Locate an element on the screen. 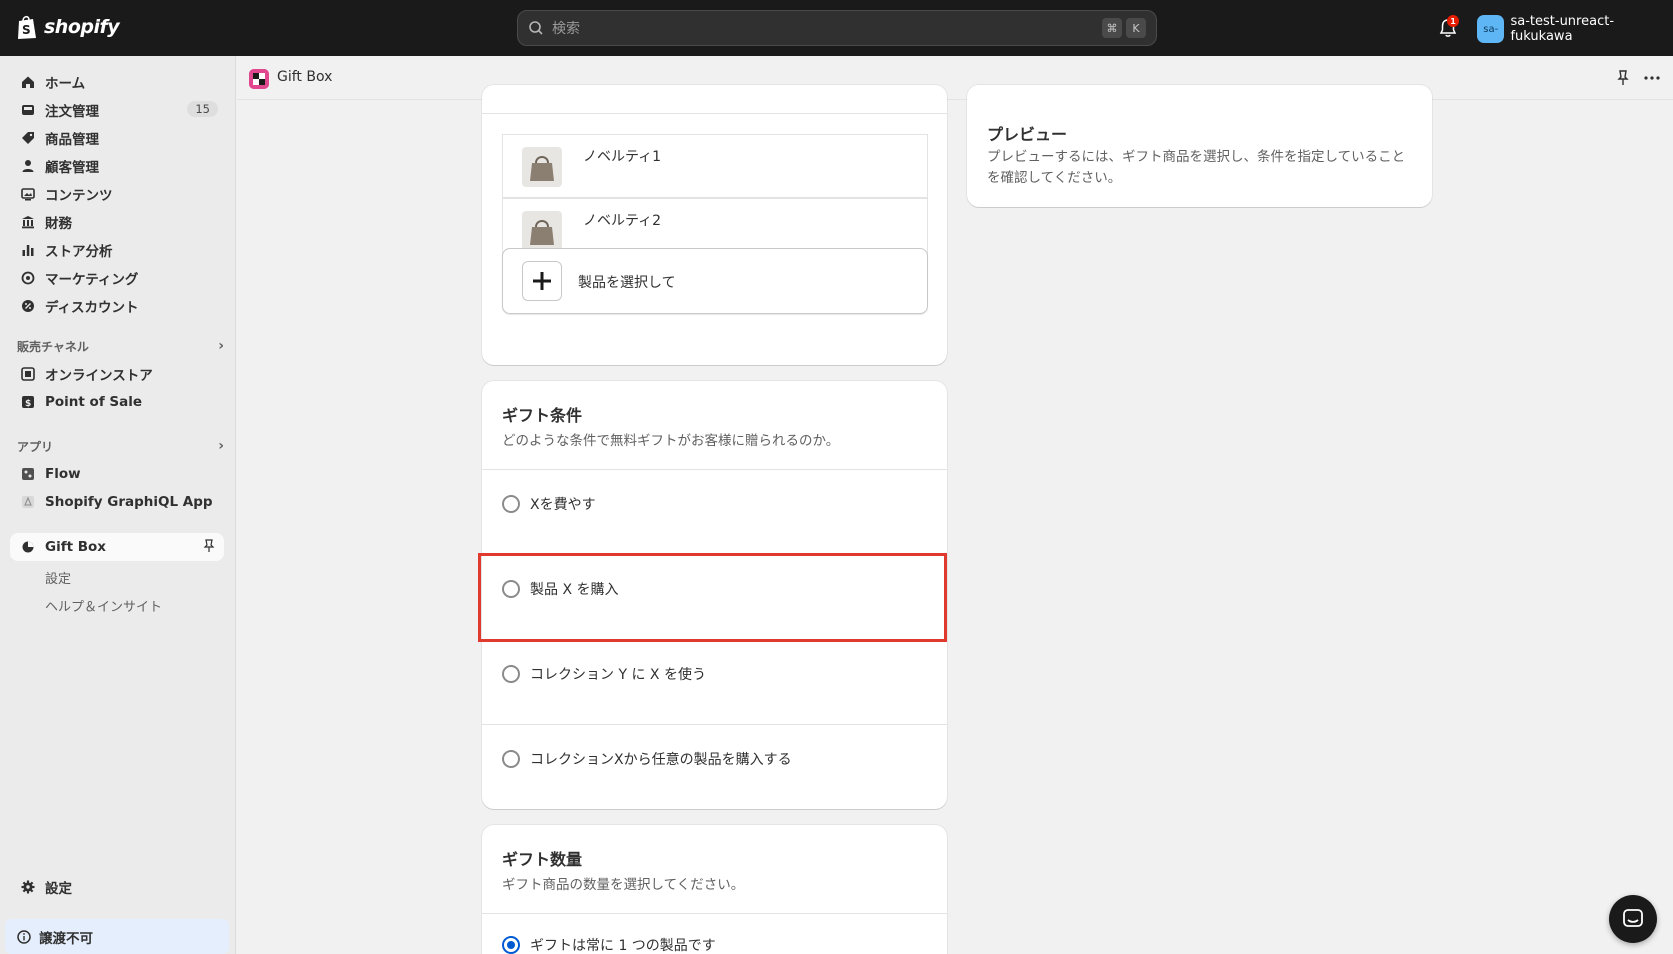 The height and width of the screenshot is (954, 1673). radio-button-selected is located at coordinates (511, 945).